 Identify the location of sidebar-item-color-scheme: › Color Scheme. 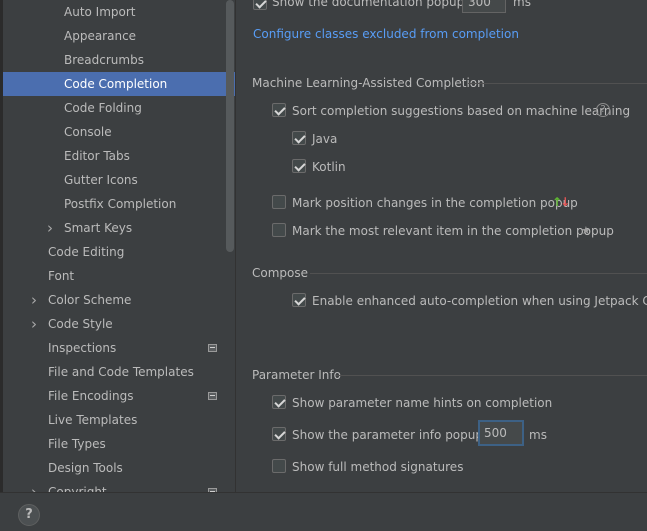
(119, 300).